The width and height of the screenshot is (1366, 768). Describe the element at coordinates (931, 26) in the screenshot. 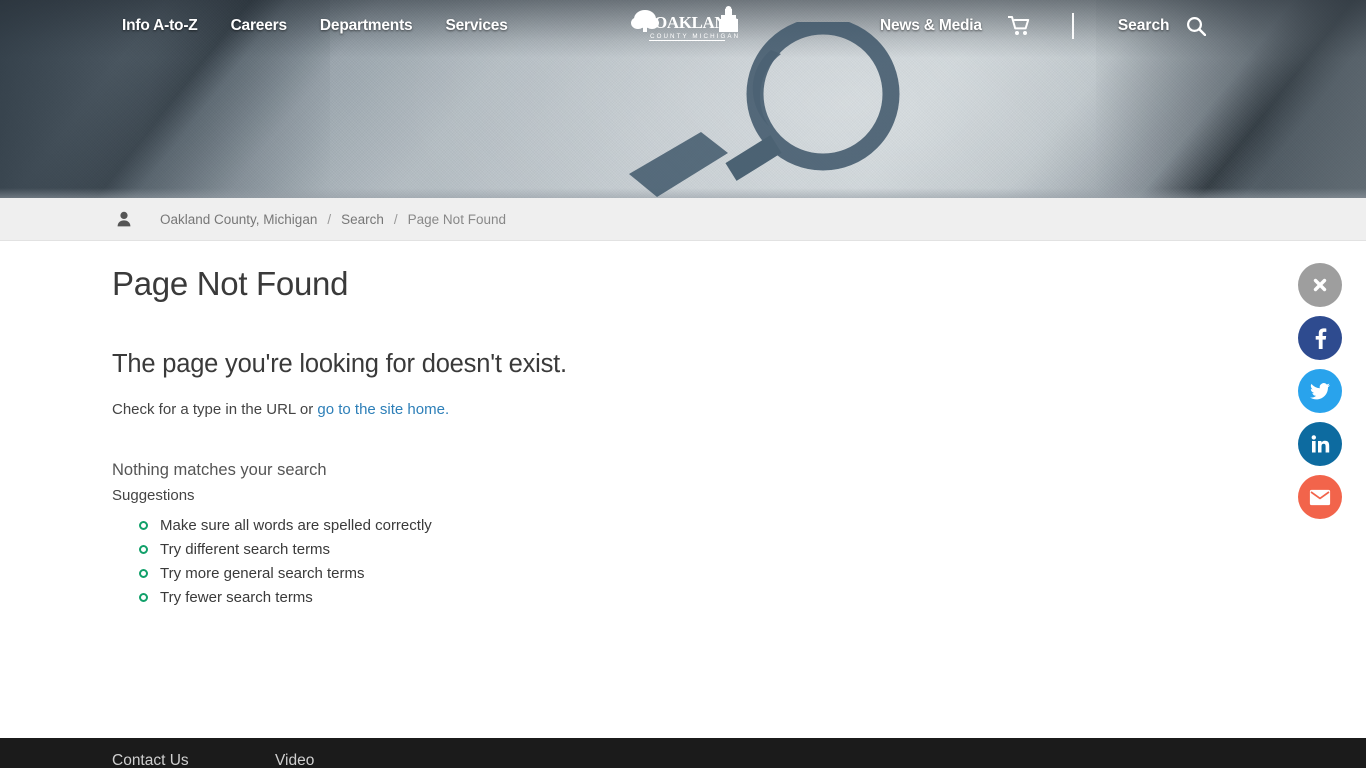

I see `nav-link-news-media: News & Media` at that location.